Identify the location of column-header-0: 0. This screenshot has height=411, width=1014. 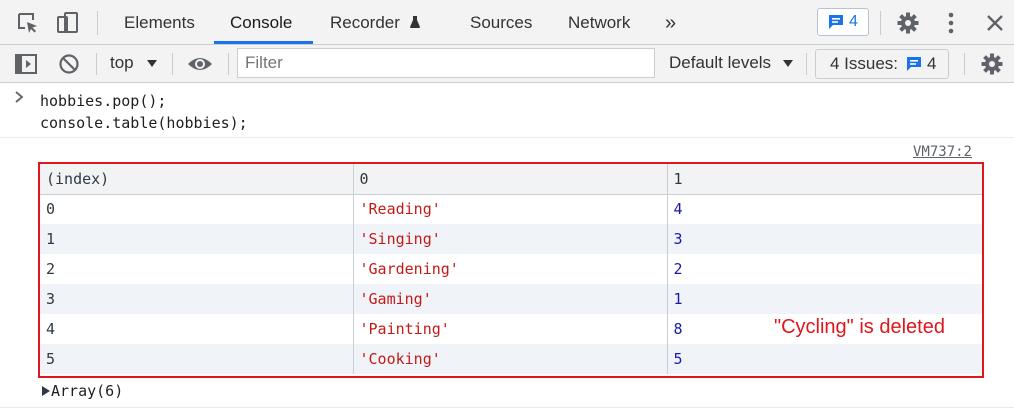
(510, 179).